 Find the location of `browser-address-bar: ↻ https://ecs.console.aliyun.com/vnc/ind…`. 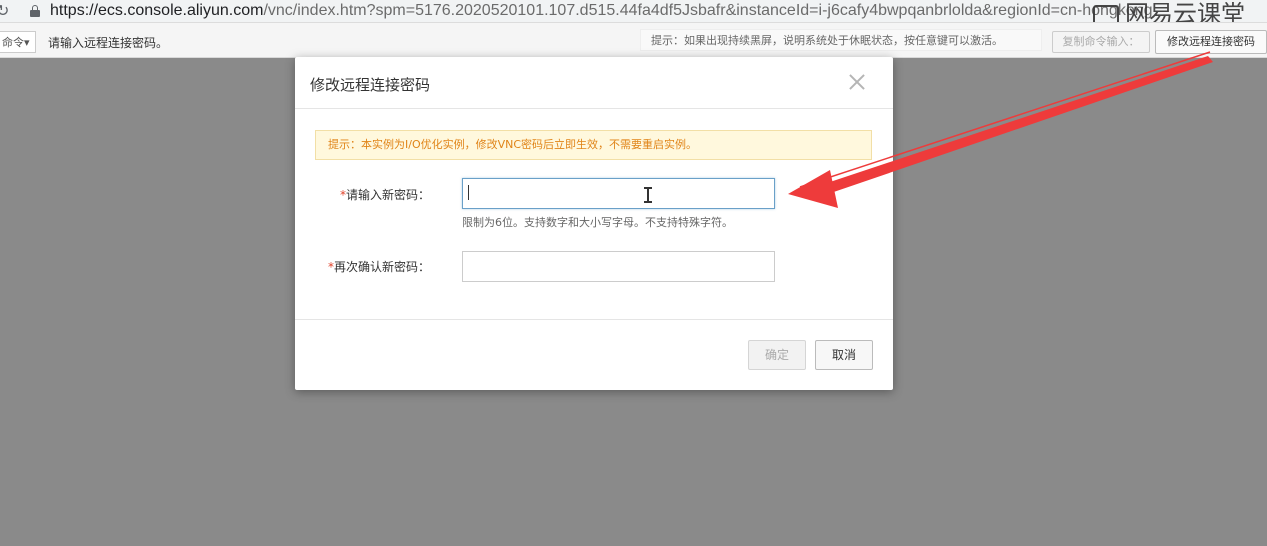

browser-address-bar: ↻ https://ecs.console.aliyun.com/vnc/ind… is located at coordinates (633, 11).